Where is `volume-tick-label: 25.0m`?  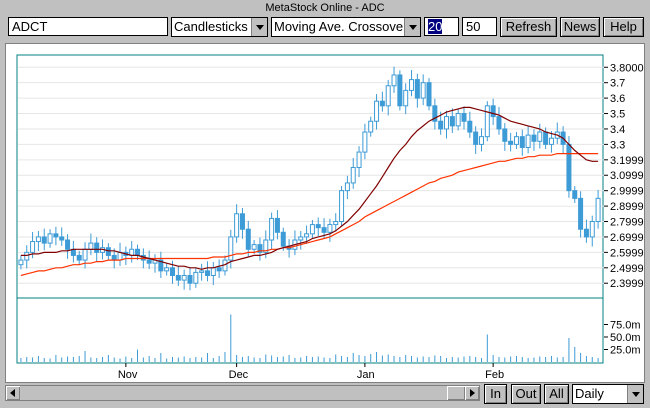
volume-tick-label: 25.0m is located at coordinates (625, 351).